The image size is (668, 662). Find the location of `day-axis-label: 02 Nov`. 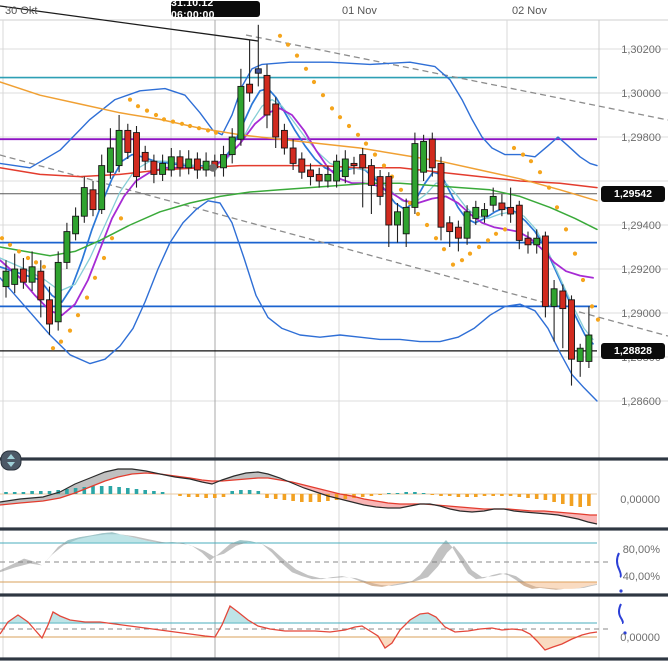

day-axis-label: 02 Nov is located at coordinates (529, 11).